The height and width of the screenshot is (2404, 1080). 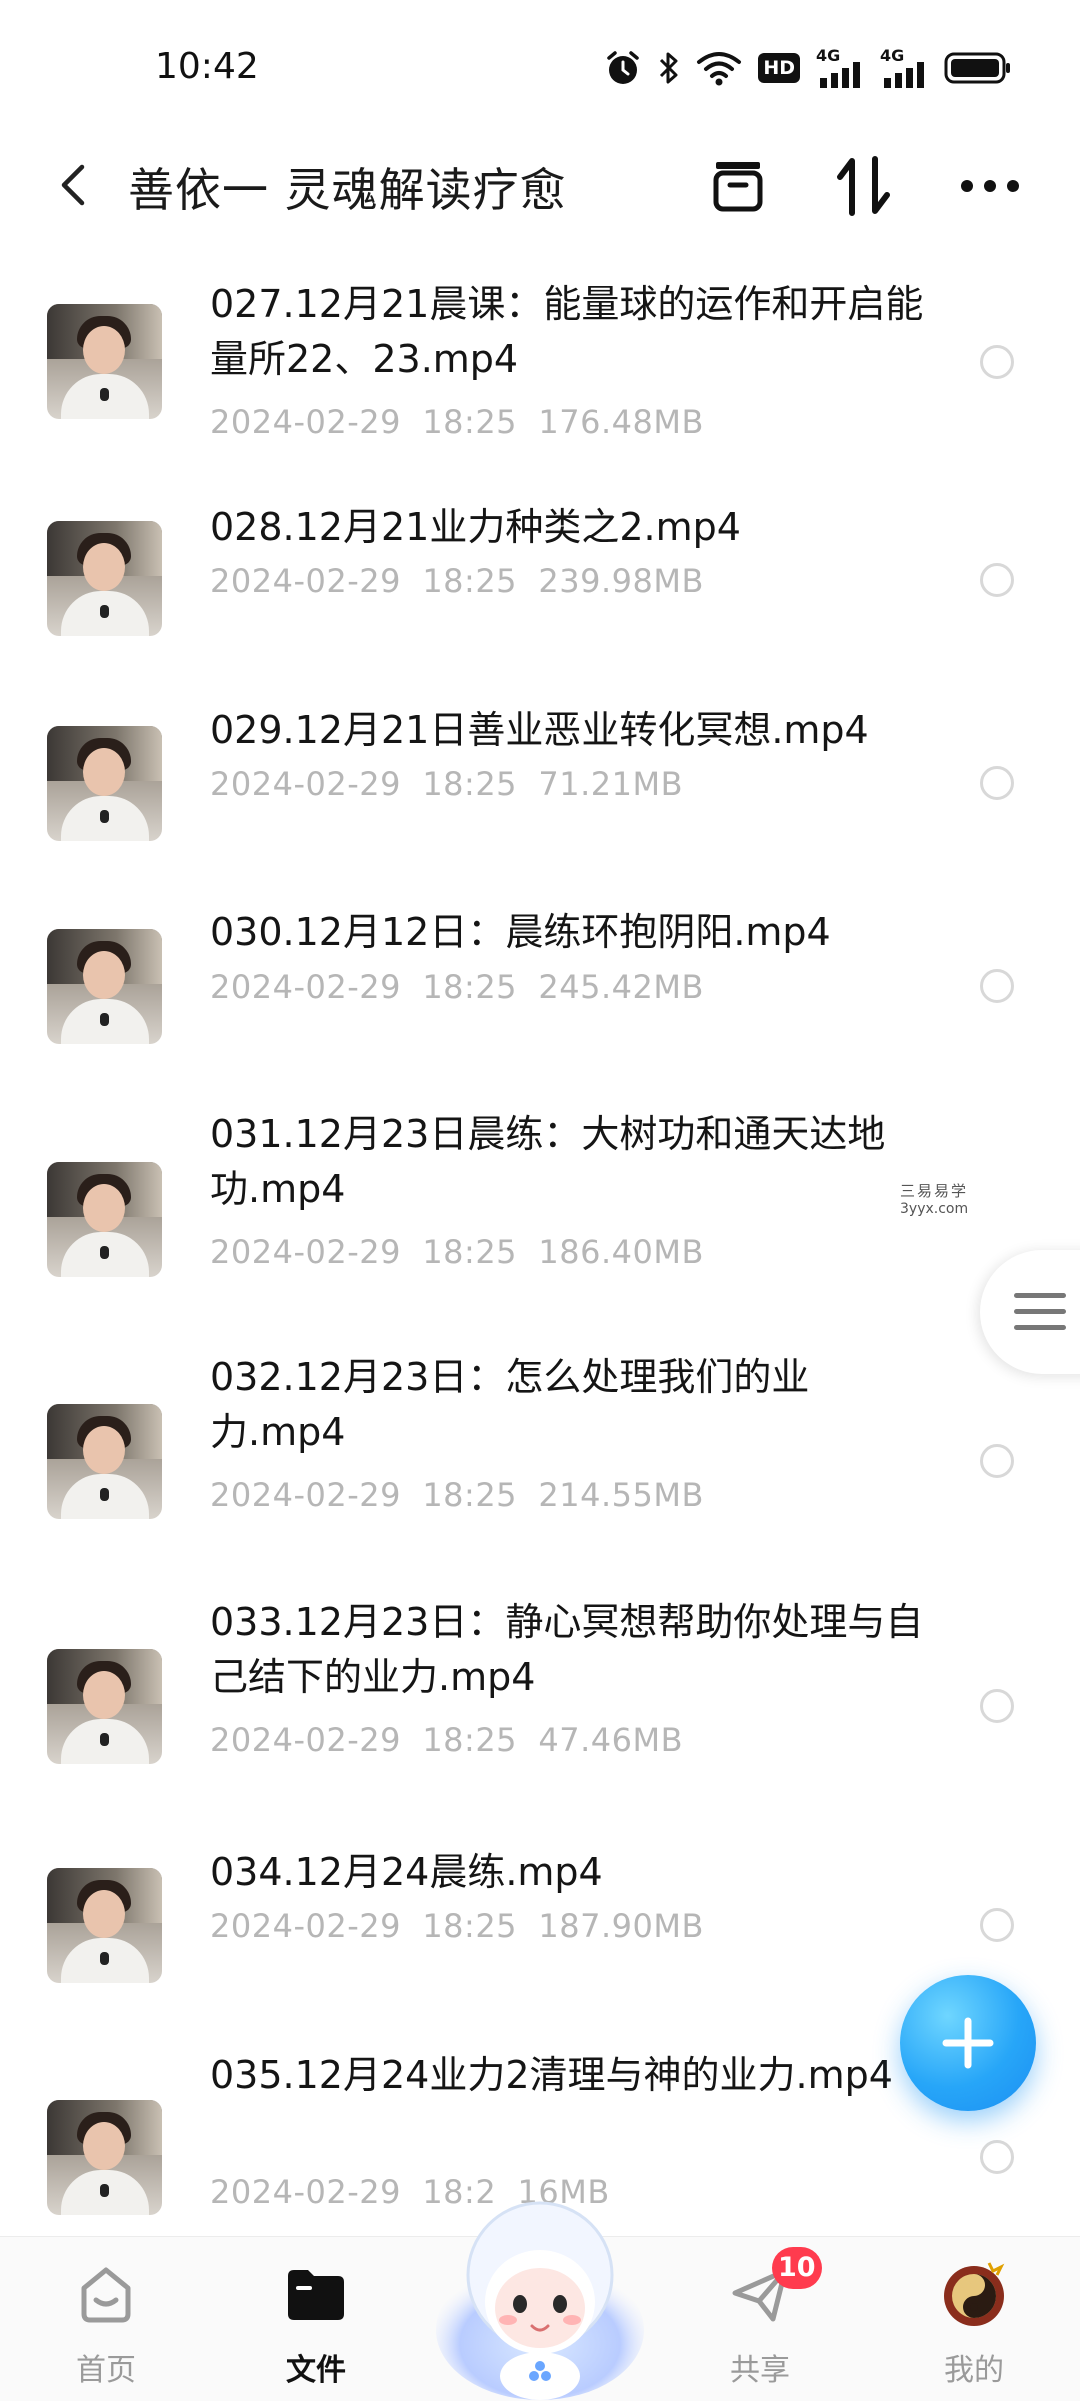 What do you see at coordinates (719, 69) in the screenshot?
I see `wifi-icon` at bounding box center [719, 69].